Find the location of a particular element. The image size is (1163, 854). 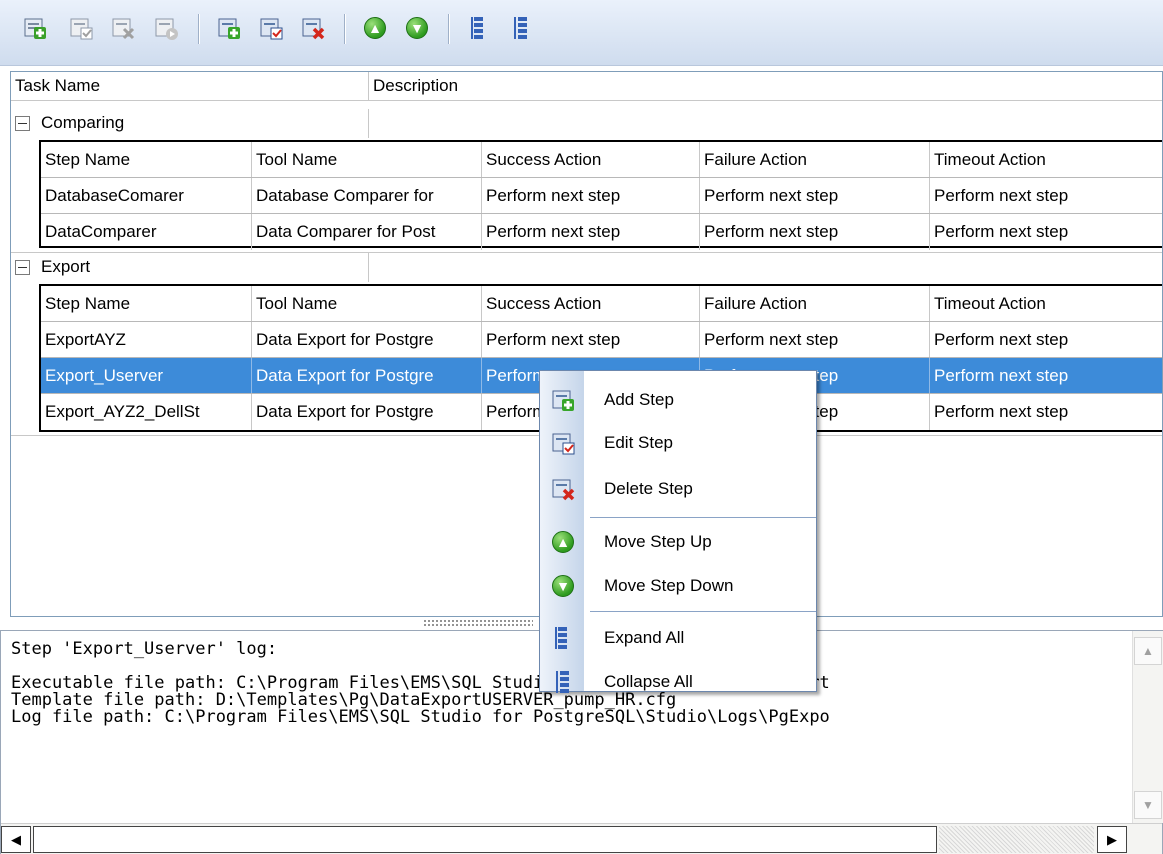

collapse-all-button is located at coordinates (521, 28).